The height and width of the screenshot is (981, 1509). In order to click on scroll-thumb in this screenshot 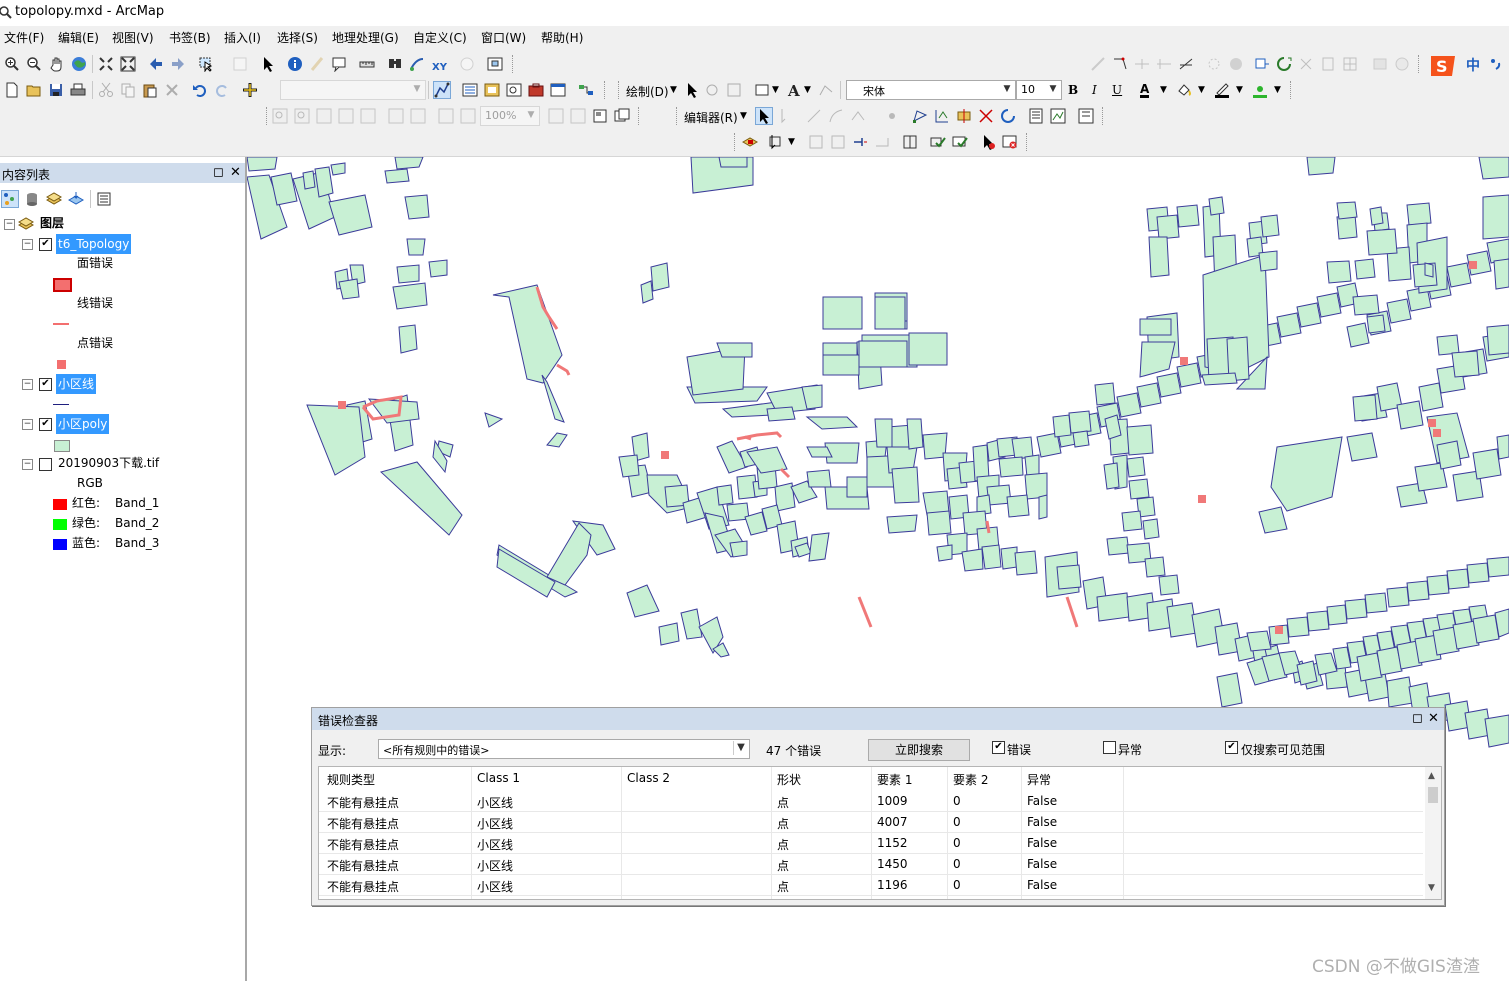, I will do `click(1433, 795)`.